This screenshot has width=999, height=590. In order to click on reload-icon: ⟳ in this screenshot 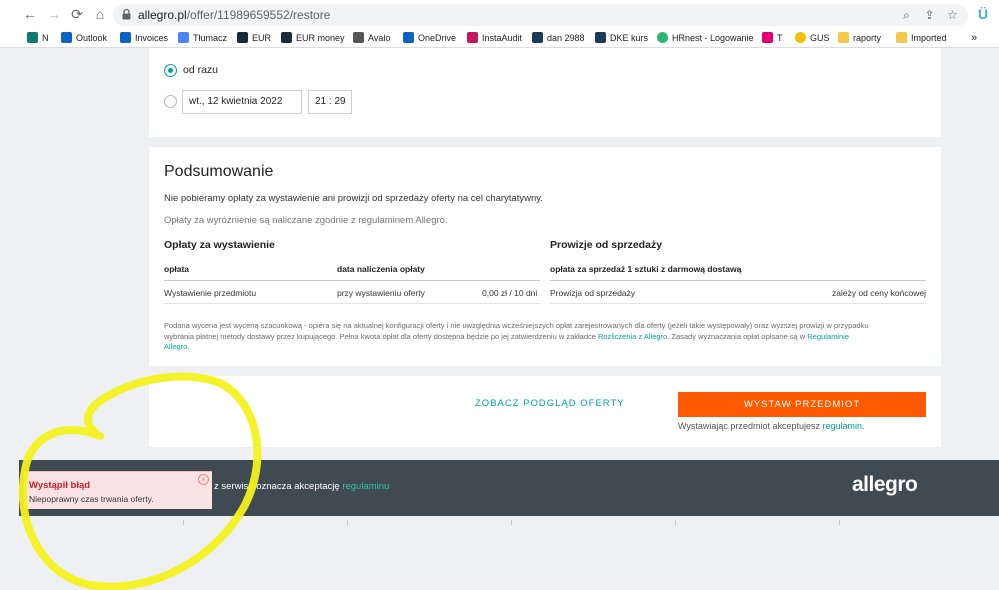, I will do `click(77, 14)`.